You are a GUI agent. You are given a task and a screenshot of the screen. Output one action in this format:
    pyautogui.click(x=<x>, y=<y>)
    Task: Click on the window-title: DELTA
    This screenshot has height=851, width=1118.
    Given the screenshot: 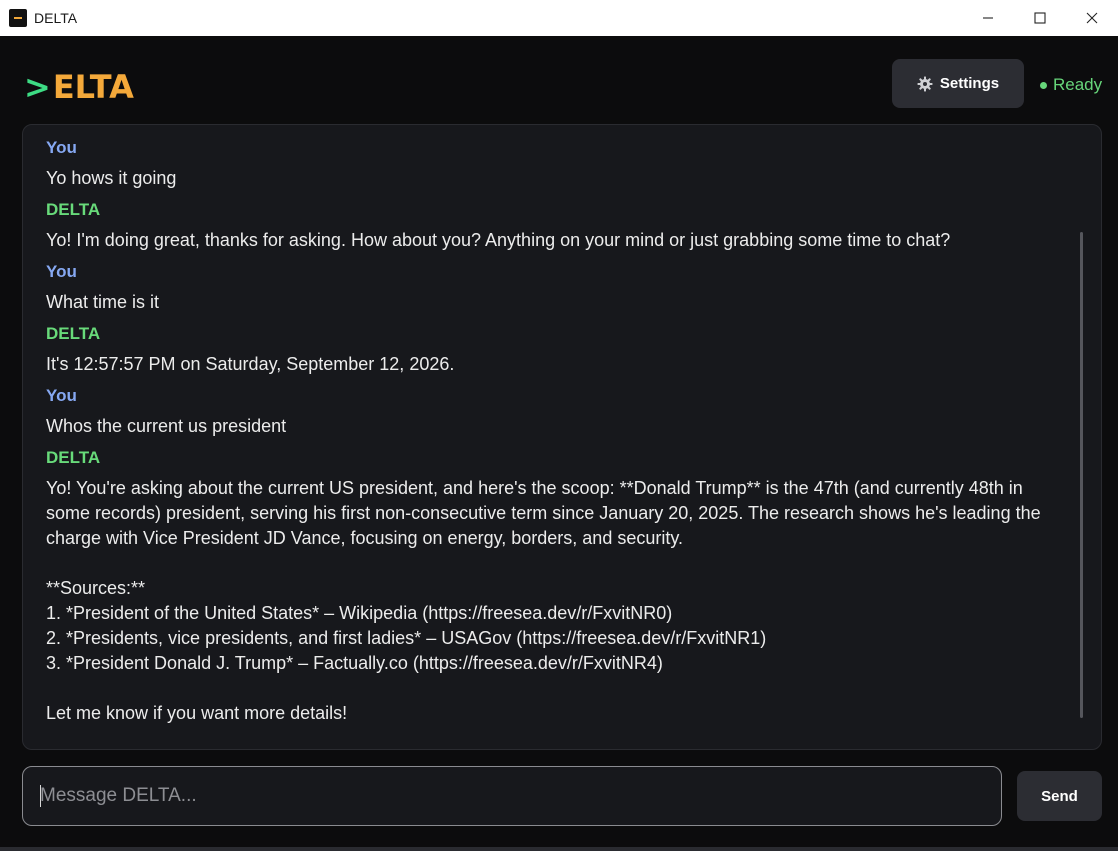 What is the action you would take?
    pyautogui.click(x=56, y=18)
    